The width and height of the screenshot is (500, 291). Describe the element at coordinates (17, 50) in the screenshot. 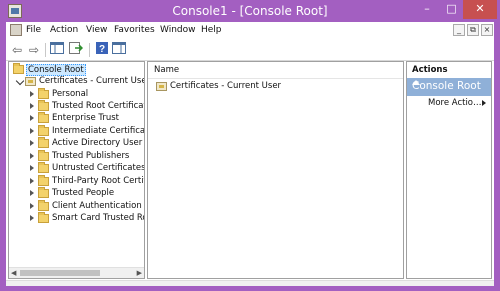

I see `back-icon: ⇦` at that location.